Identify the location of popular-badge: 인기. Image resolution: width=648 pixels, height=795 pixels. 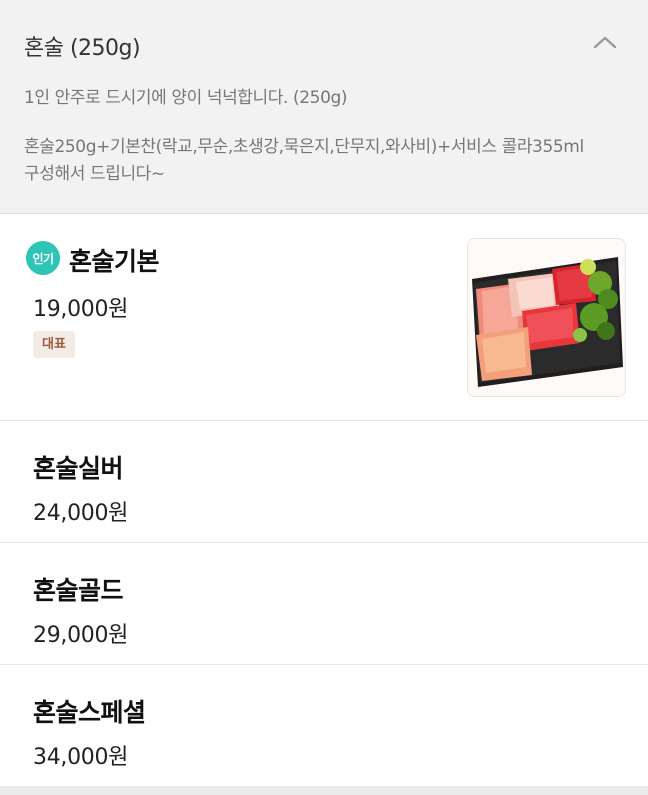
(43, 258).